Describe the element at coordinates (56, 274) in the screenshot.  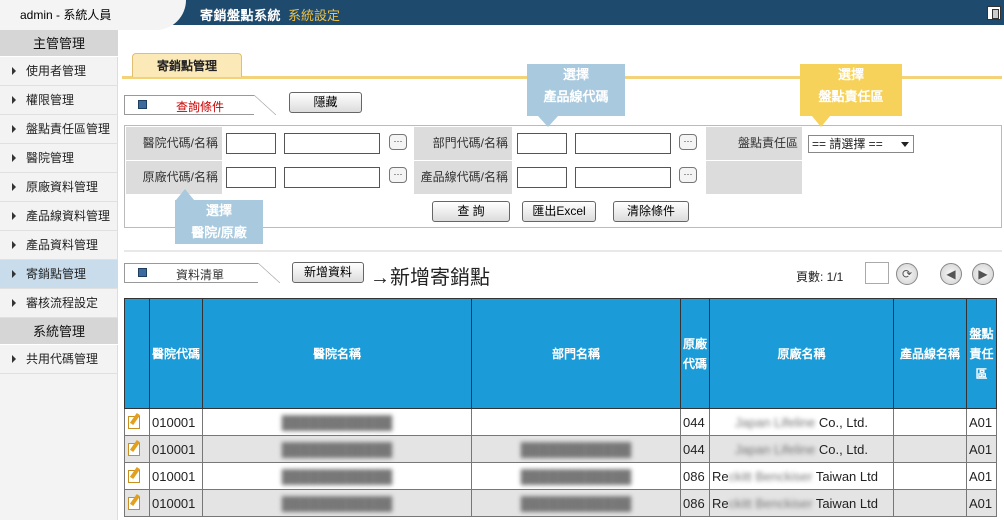
I see `sidebar-item-label: 寄銷點管理` at that location.